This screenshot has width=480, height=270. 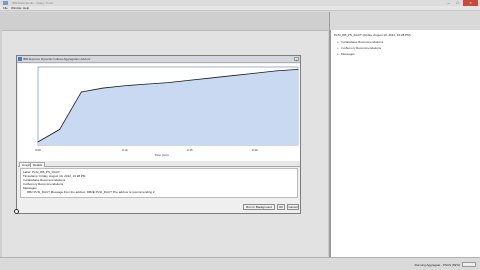 What do you see at coordinates (361, 48) in the screenshot?
I see `tree-item-label: In-Memory Recommendations` at bounding box center [361, 48].